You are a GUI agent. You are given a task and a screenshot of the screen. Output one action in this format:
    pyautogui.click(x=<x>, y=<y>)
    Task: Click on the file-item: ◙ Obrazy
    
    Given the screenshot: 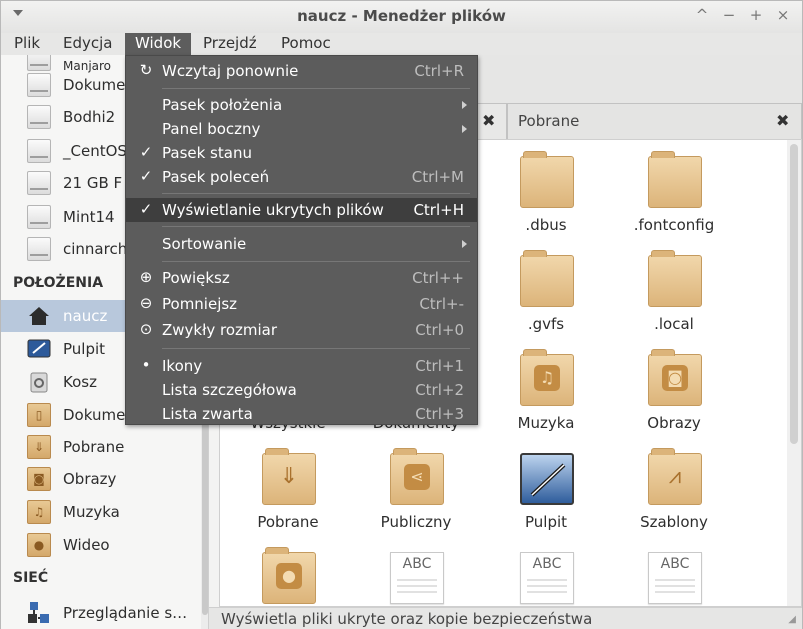 What is the action you would take?
    pyautogui.click(x=674, y=390)
    